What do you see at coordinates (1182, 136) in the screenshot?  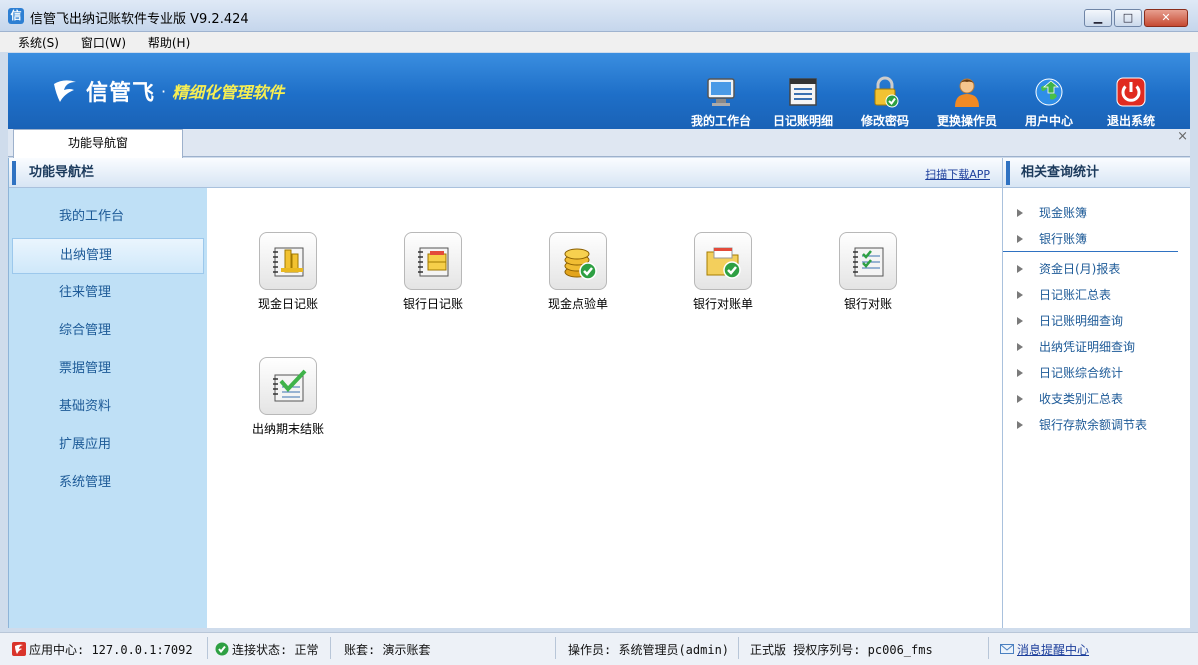 I see `tab-close-icon: ×` at bounding box center [1182, 136].